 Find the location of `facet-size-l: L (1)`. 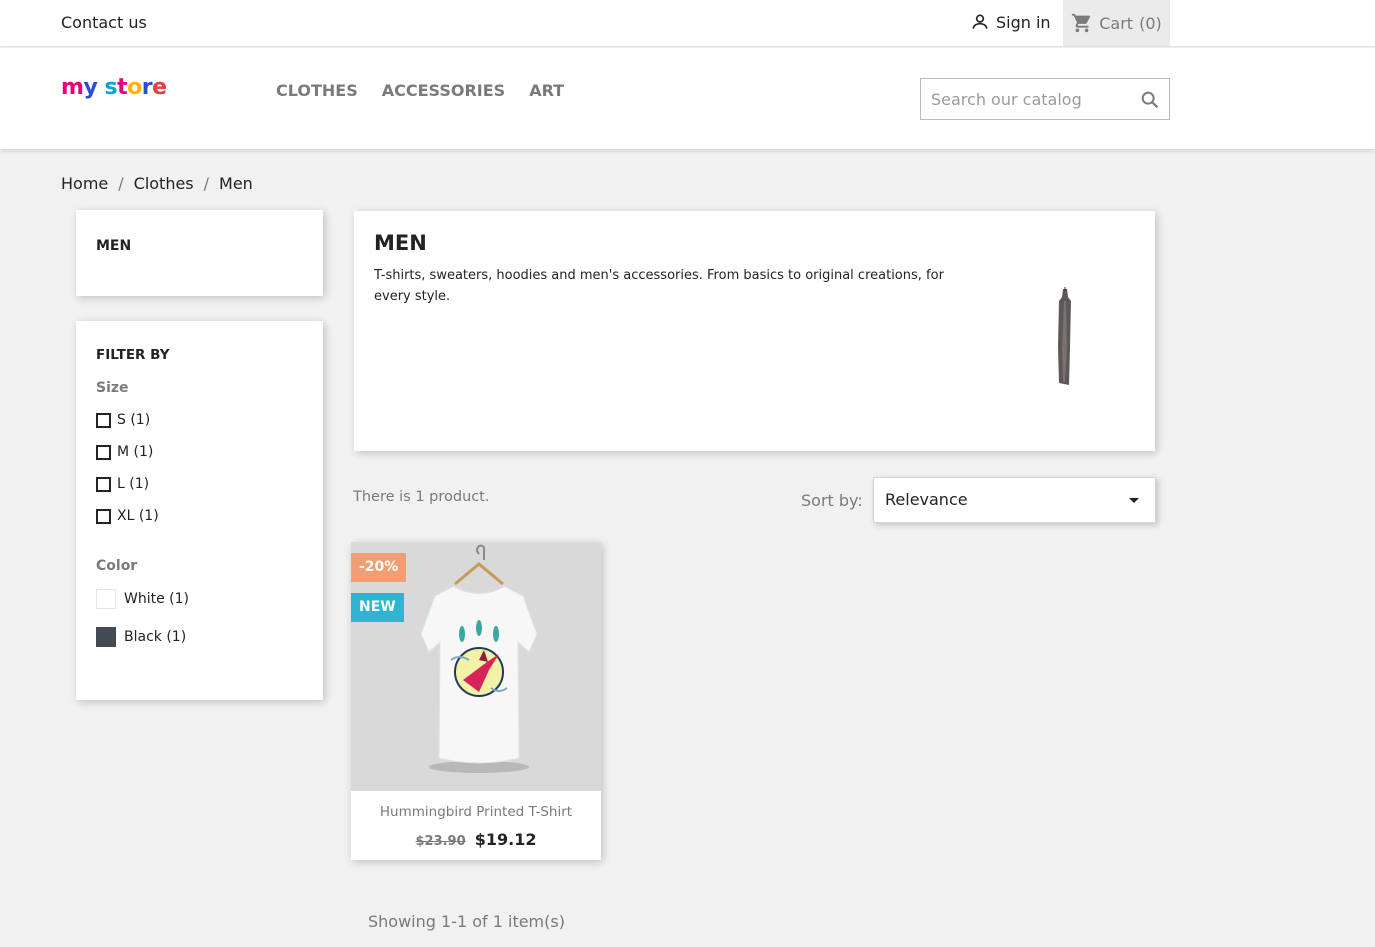

facet-size-l: L (1) is located at coordinates (122, 484).